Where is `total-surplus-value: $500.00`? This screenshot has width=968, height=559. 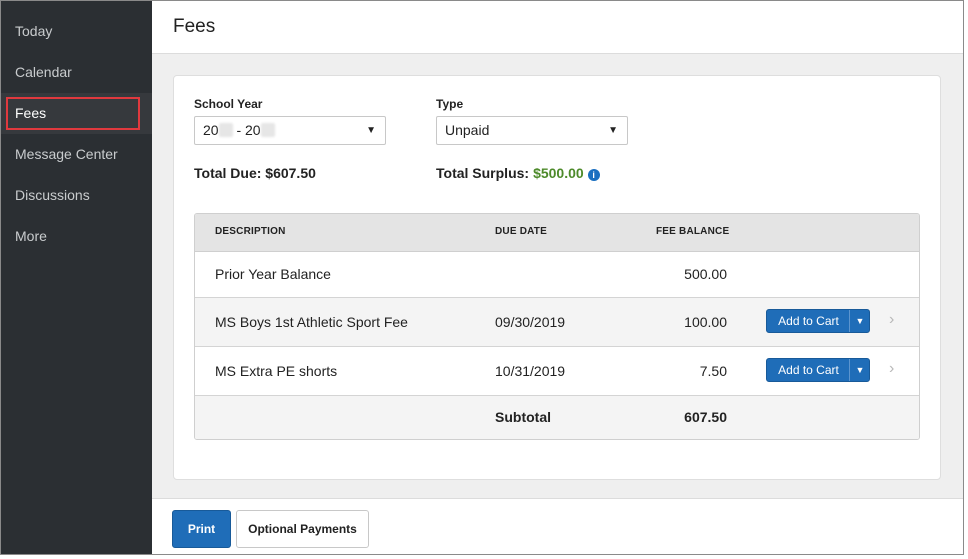
total-surplus-value: $500.00 is located at coordinates (558, 173).